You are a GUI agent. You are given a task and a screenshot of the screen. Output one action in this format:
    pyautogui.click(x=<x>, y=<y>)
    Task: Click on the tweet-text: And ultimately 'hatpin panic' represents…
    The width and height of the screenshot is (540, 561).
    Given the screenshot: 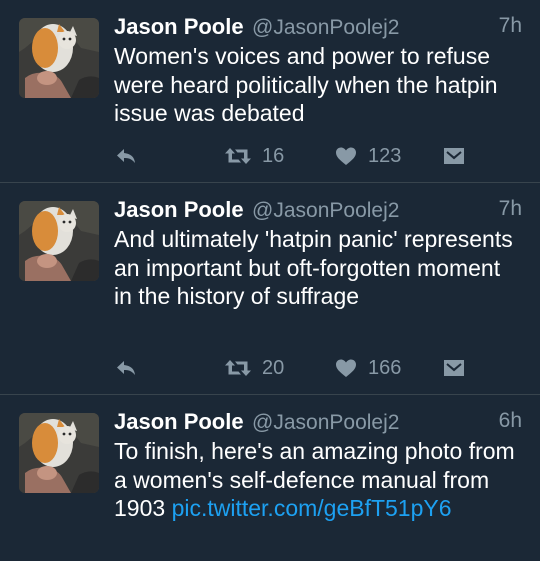 What is the action you would take?
    pyautogui.click(x=313, y=267)
    